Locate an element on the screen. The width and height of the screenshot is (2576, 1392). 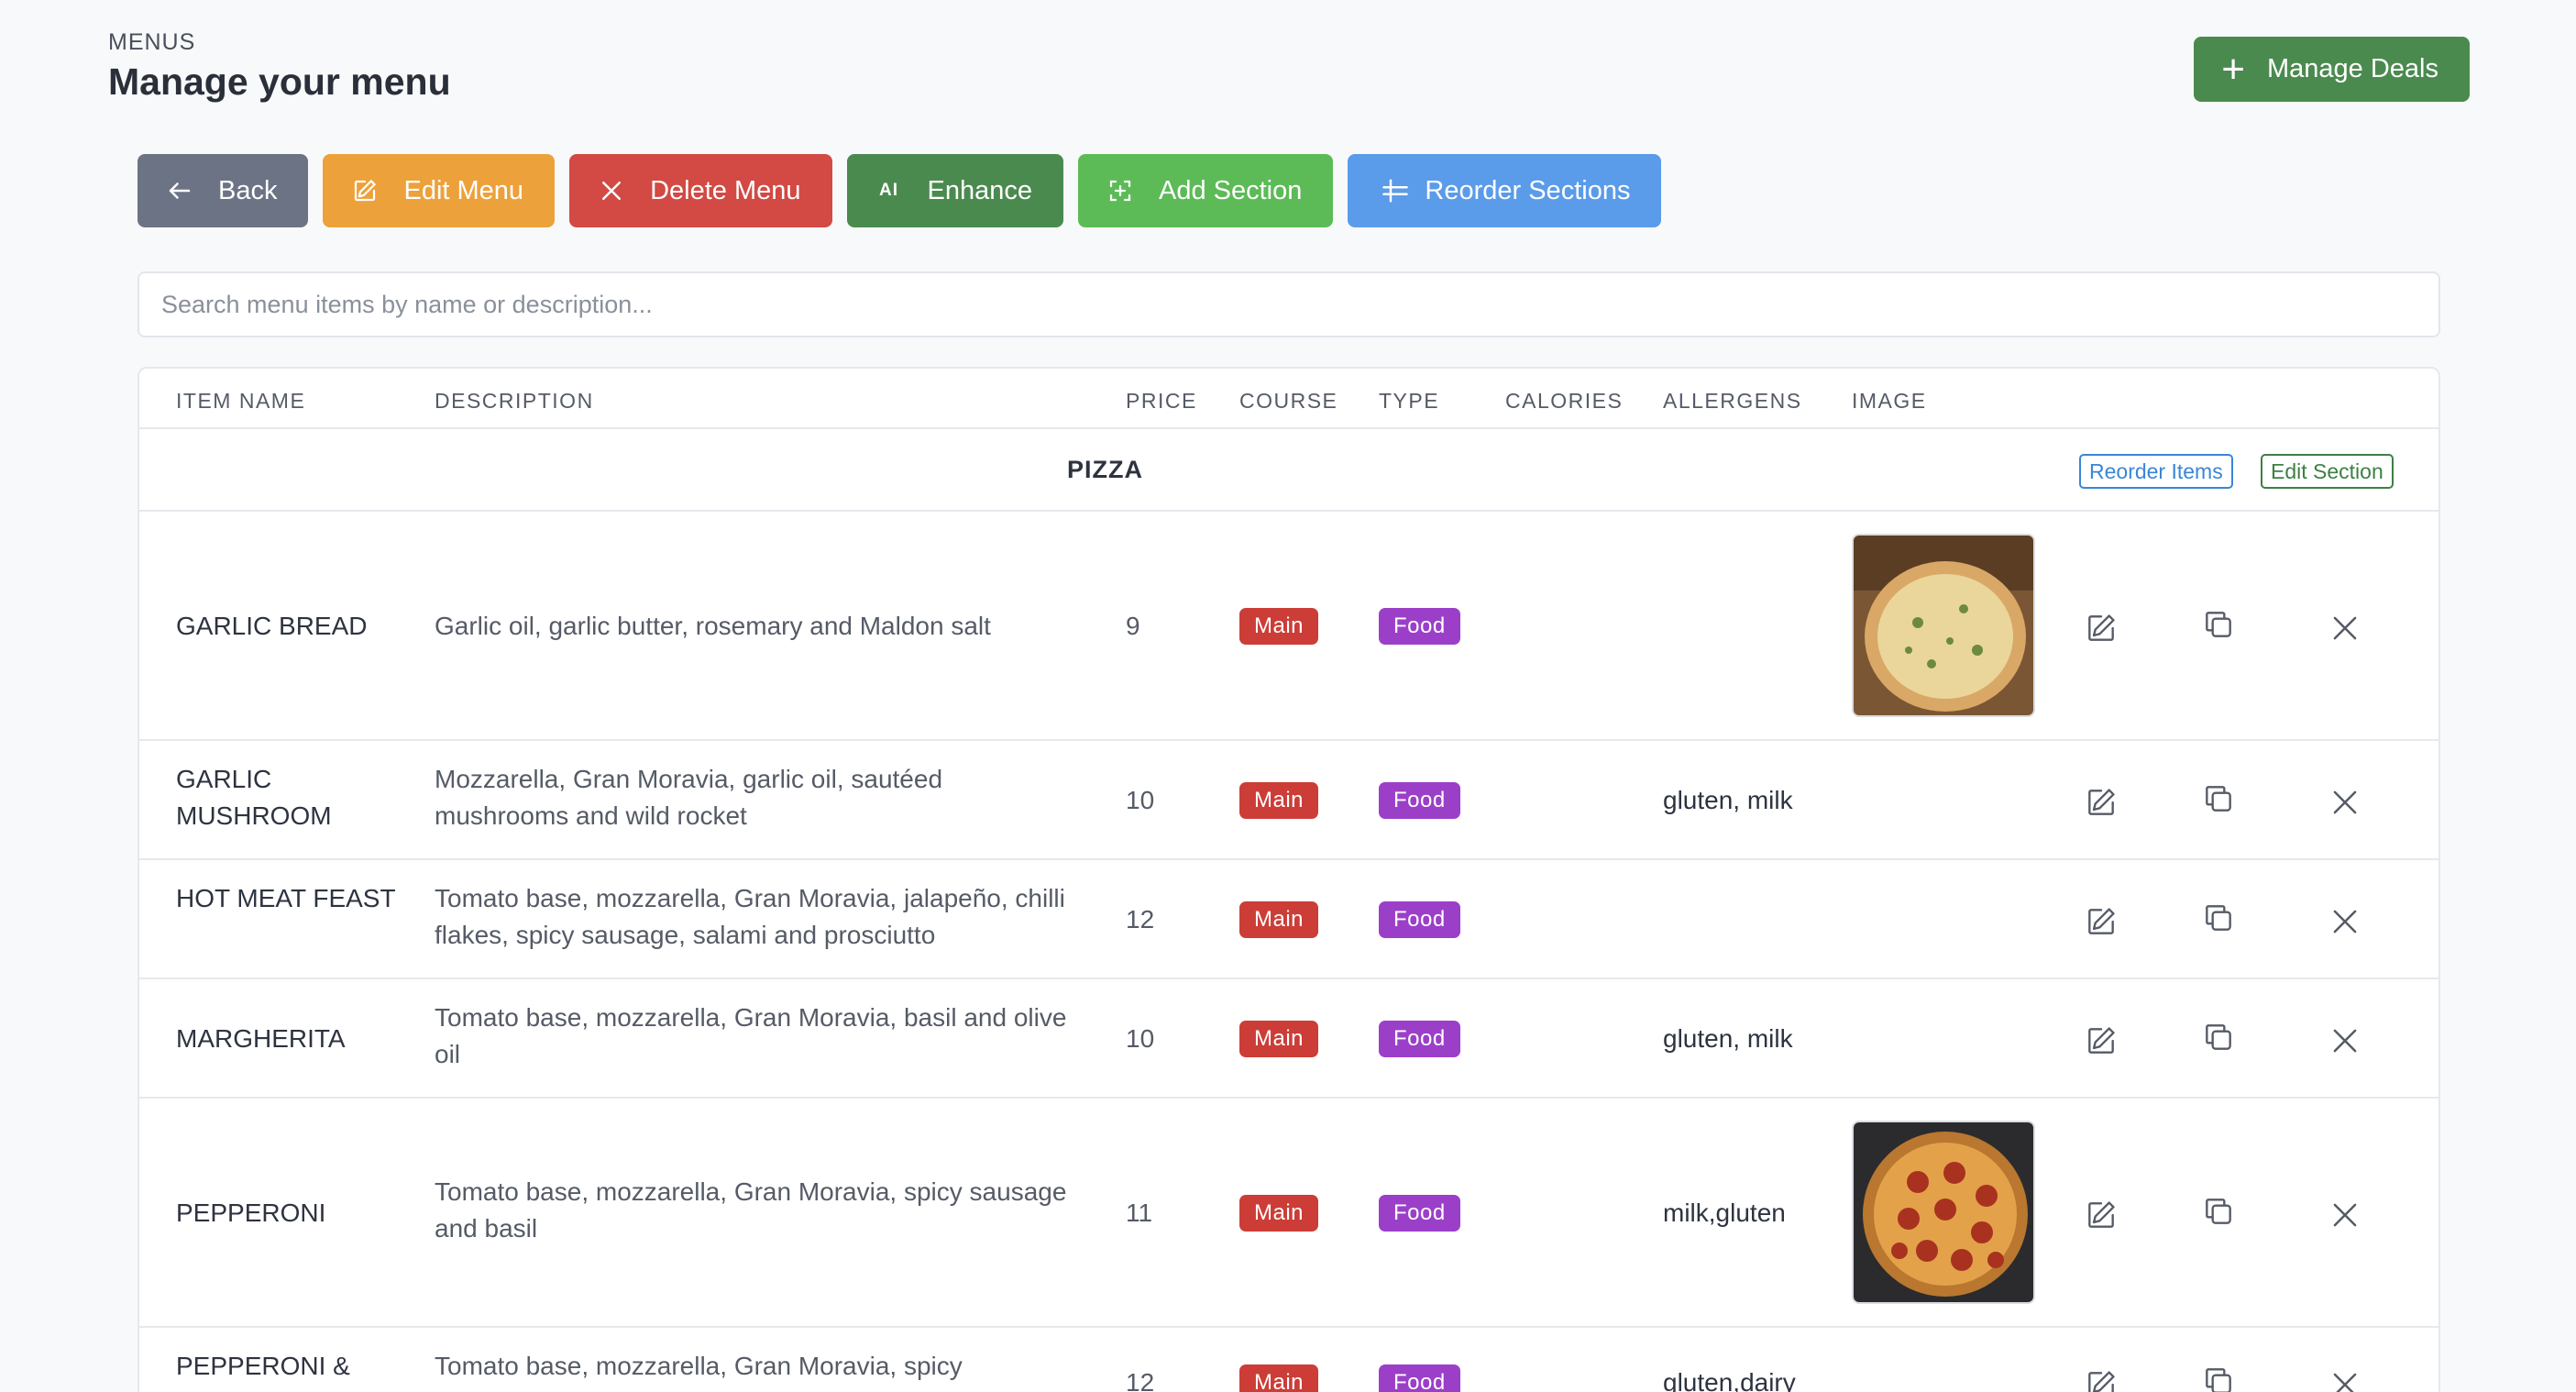
add-section-button: Add Section is located at coordinates (1206, 190).